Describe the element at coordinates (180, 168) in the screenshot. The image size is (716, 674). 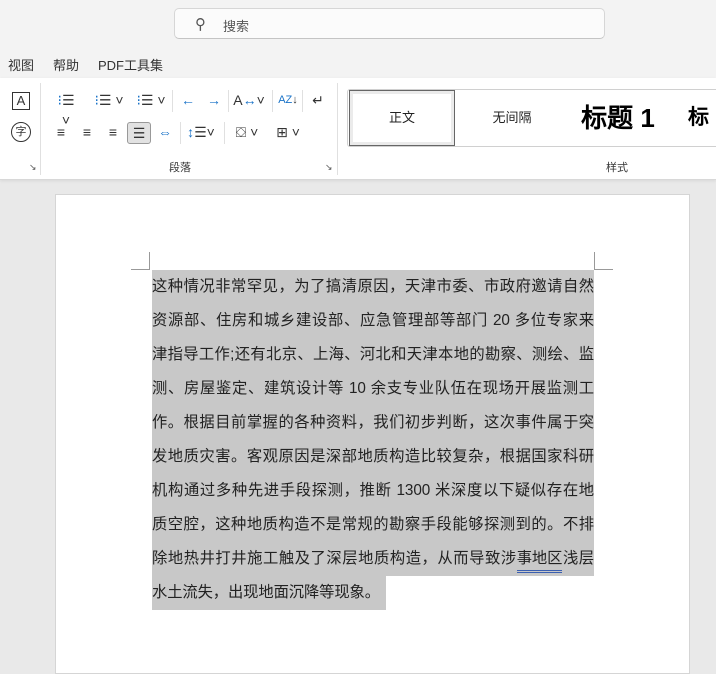
I see `paragraph-group-label: 段落` at that location.